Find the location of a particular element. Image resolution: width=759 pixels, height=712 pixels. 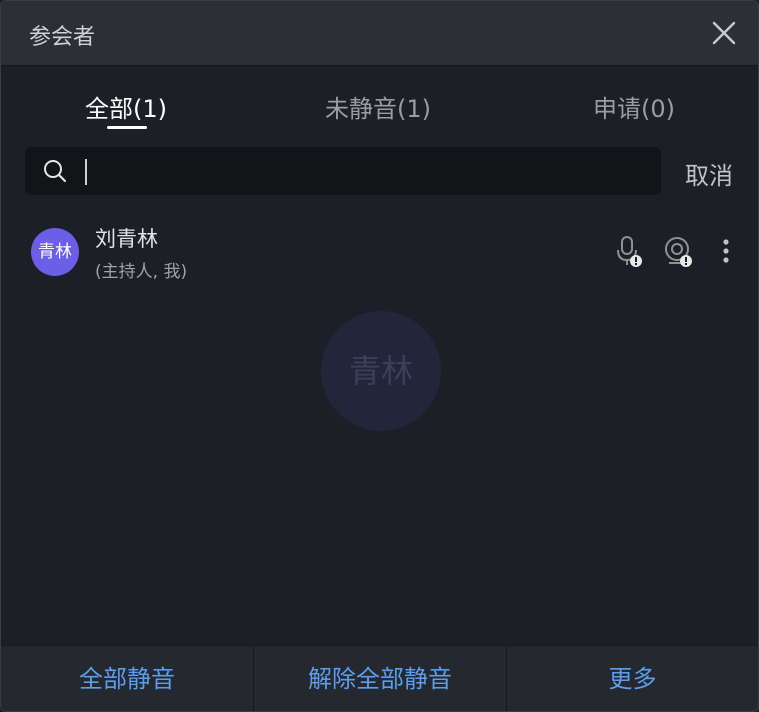

more-button: 更多 is located at coordinates (632, 678).